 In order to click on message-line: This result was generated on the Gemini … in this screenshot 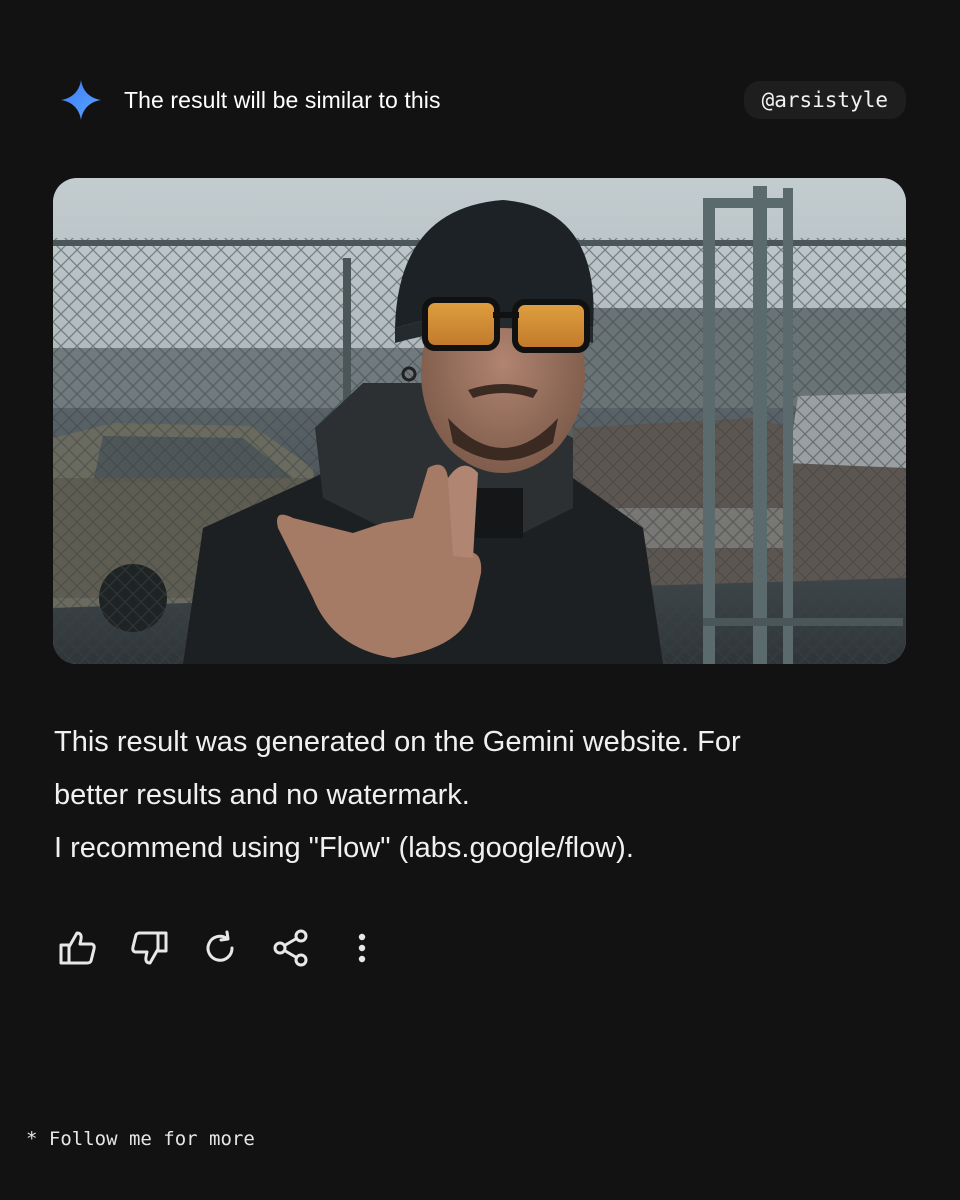, I will do `click(397, 742)`.